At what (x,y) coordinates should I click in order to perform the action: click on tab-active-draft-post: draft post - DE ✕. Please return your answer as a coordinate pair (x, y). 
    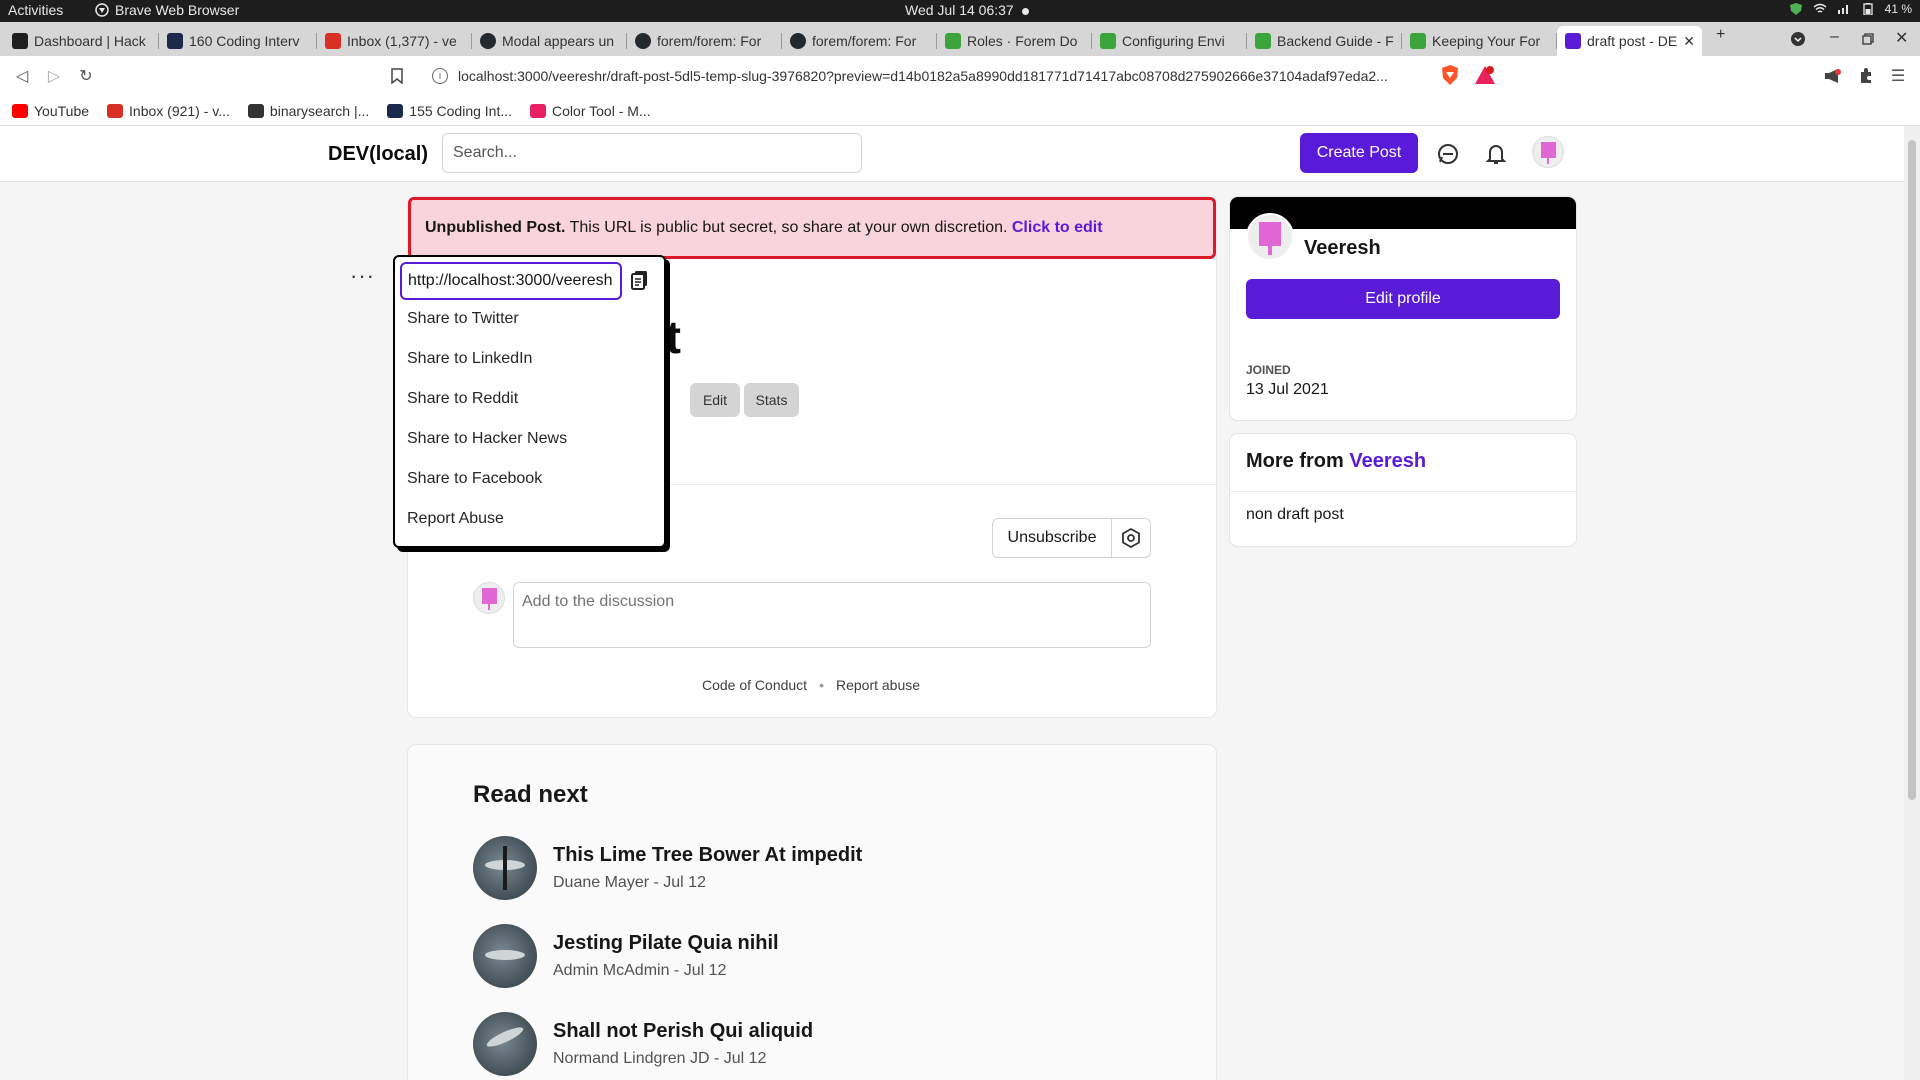
    Looking at the image, I should click on (1629, 41).